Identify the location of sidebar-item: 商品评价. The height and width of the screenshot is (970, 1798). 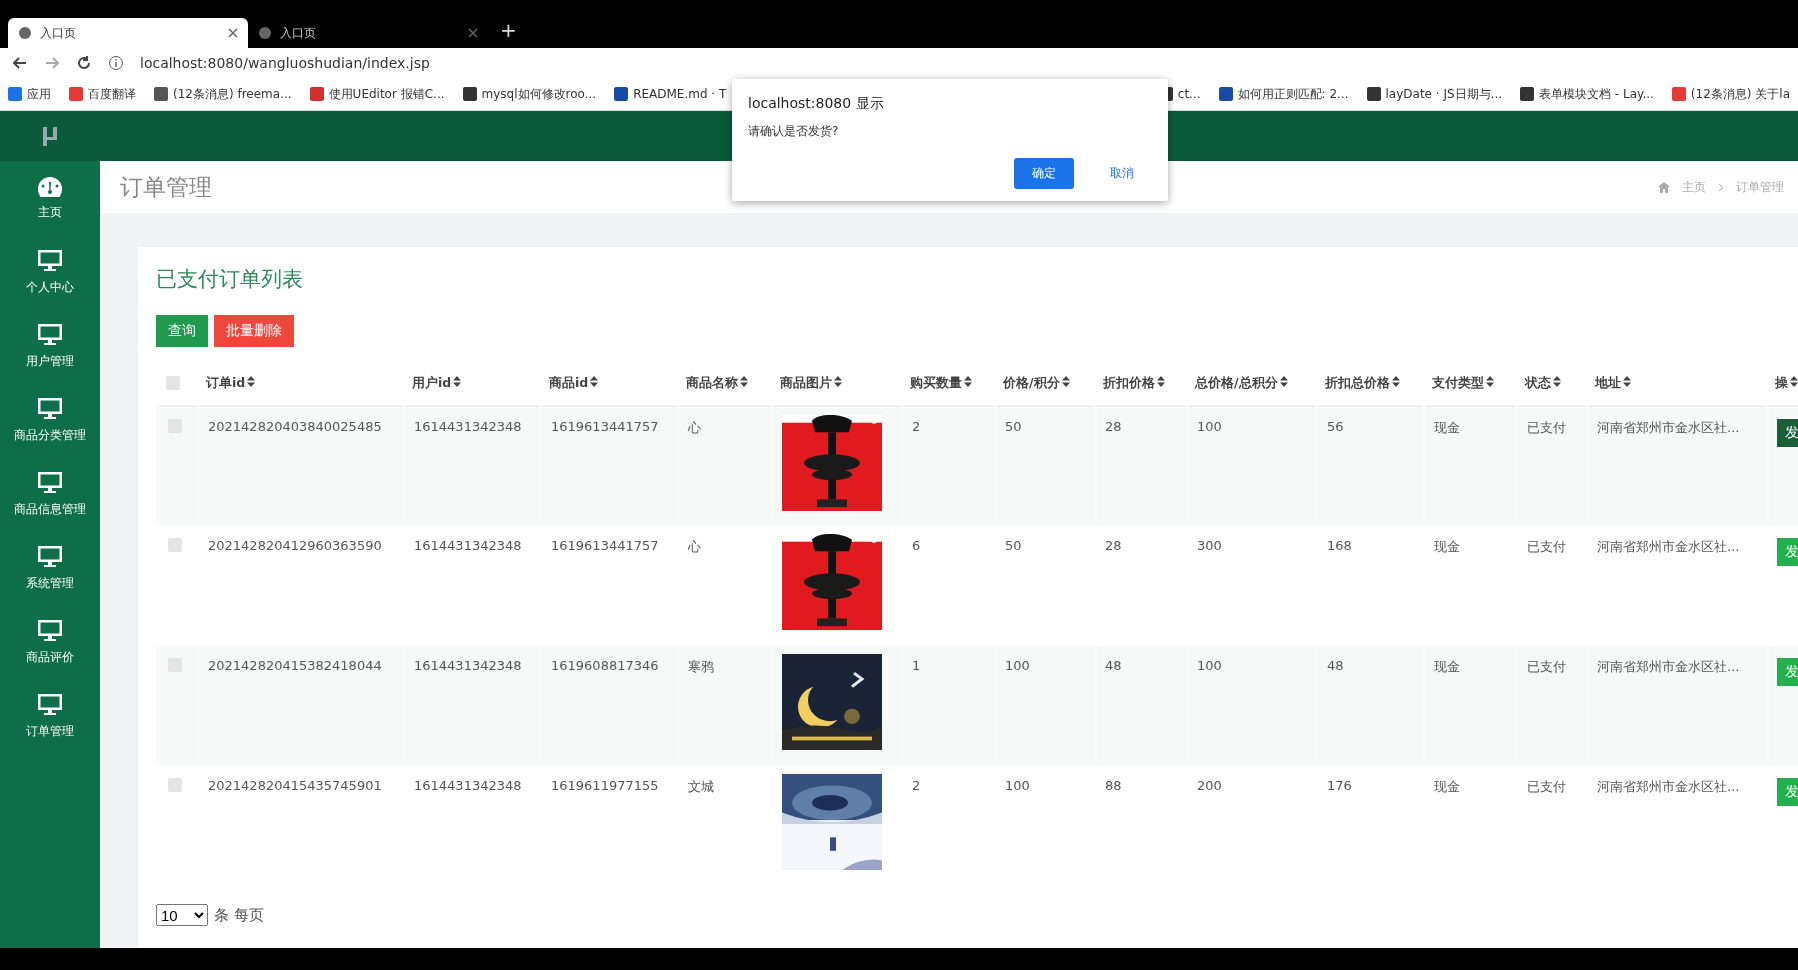
(50, 642).